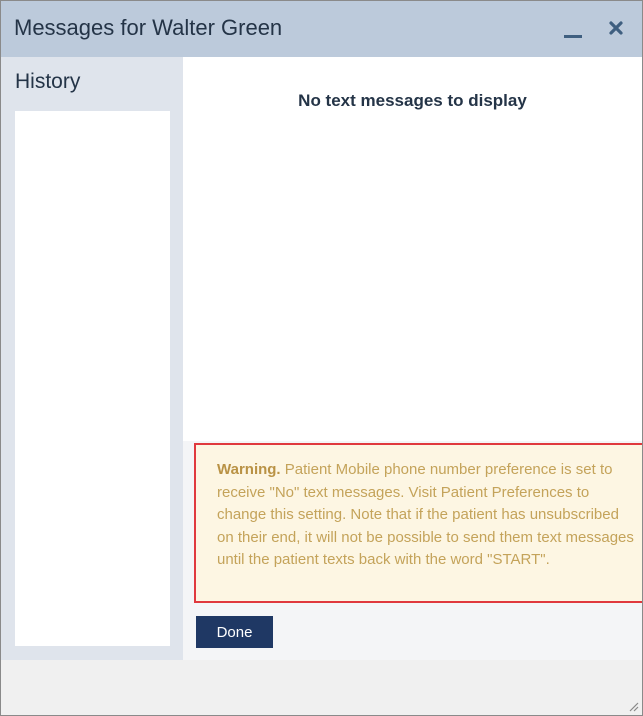 The image size is (643, 716). I want to click on warning-label: Warning., so click(249, 469).